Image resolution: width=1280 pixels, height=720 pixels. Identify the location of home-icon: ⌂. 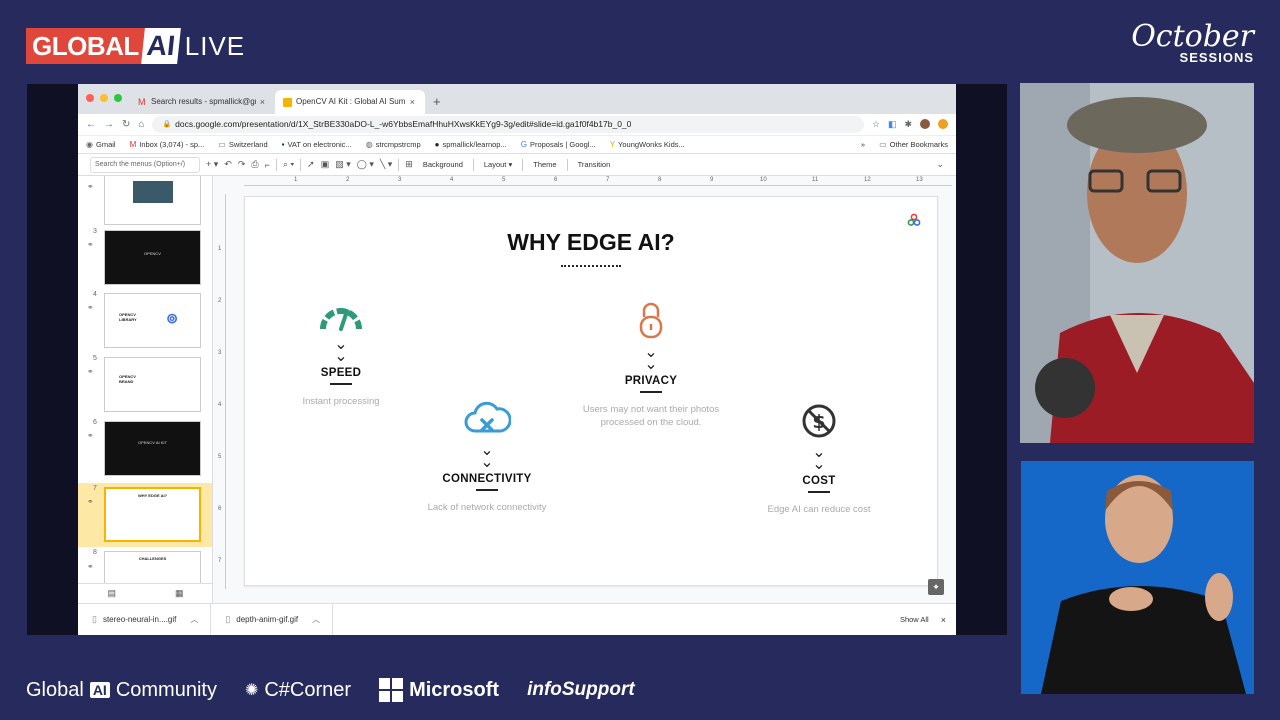
(141, 124).